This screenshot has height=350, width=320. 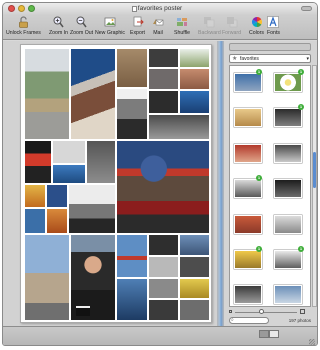 I want to click on search-row: ⌕ 197 photos, so click(x=270, y=321).